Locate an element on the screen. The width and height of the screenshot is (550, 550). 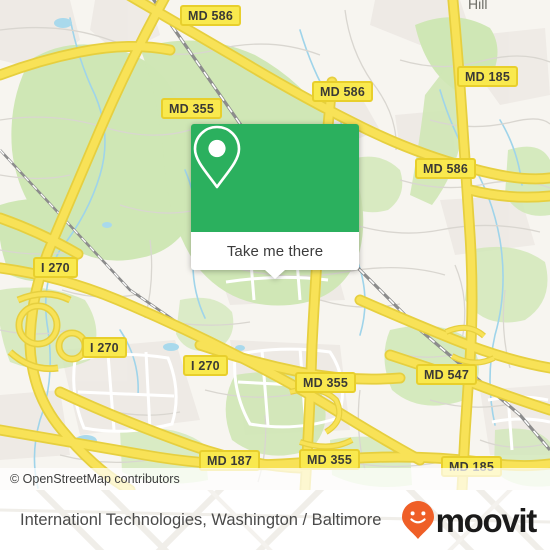
moovit-logo: moovit is located at coordinates (475, 520).